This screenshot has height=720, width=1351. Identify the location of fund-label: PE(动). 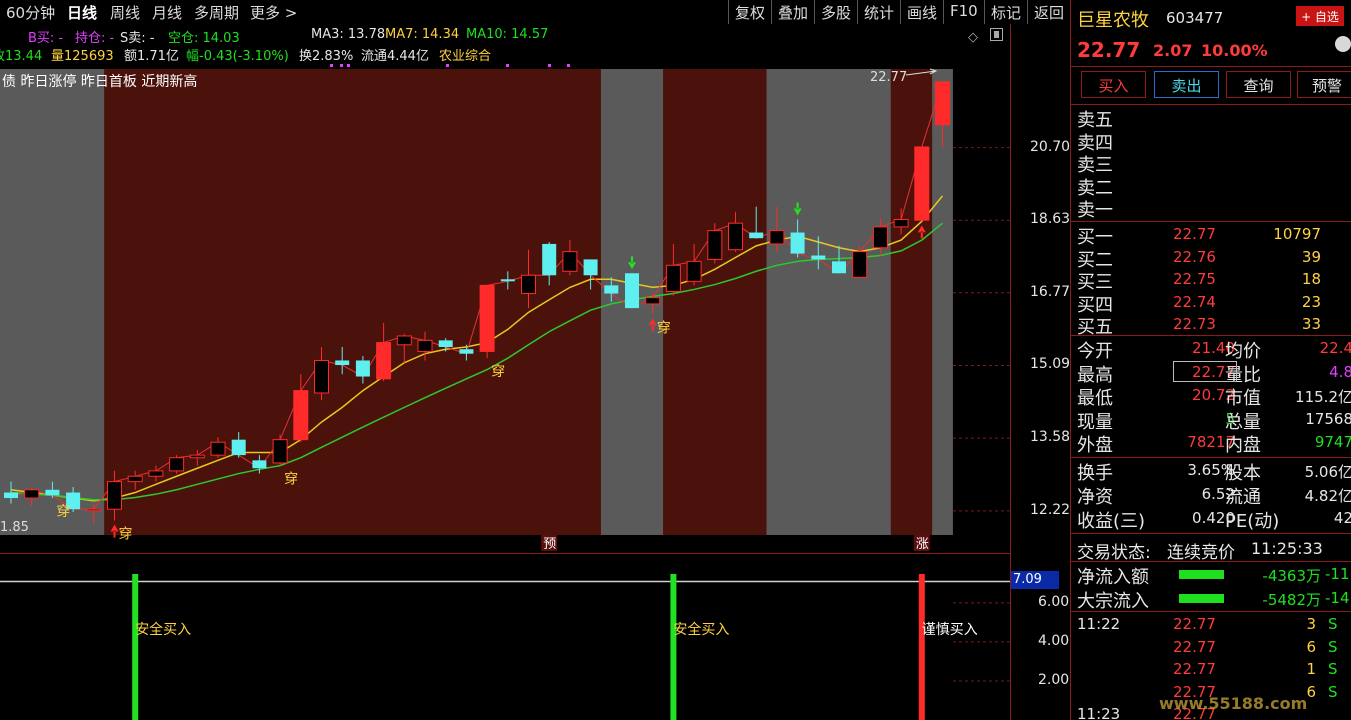
(1252, 521).